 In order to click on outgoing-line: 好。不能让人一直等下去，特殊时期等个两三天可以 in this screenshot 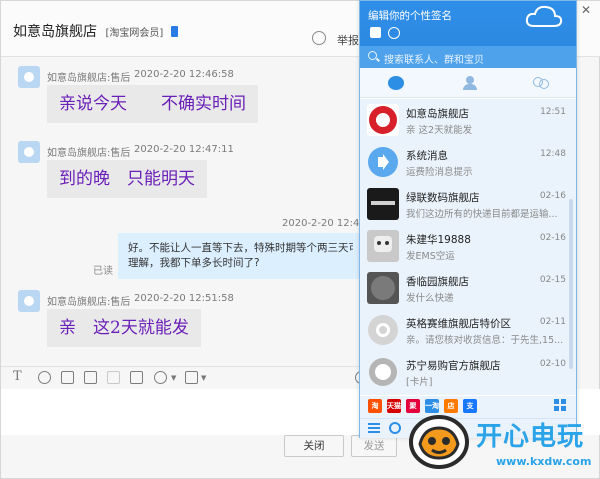, I will do `click(240, 248)`.